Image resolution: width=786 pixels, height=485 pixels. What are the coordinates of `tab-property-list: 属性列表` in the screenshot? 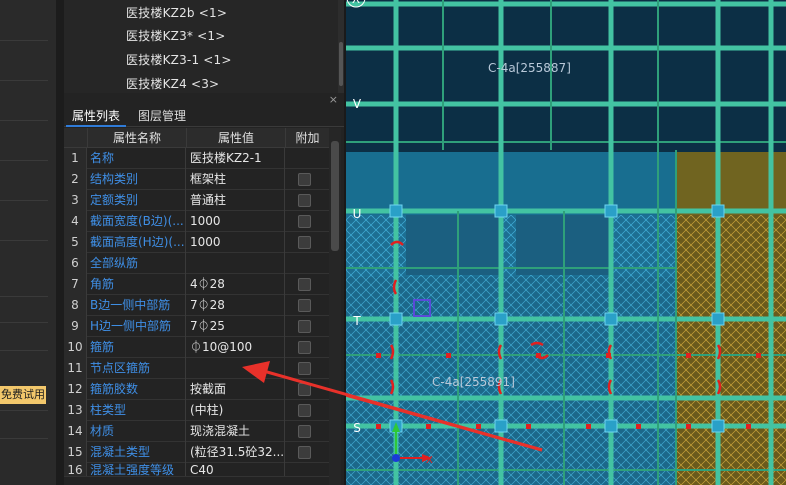 It's located at (96, 116).